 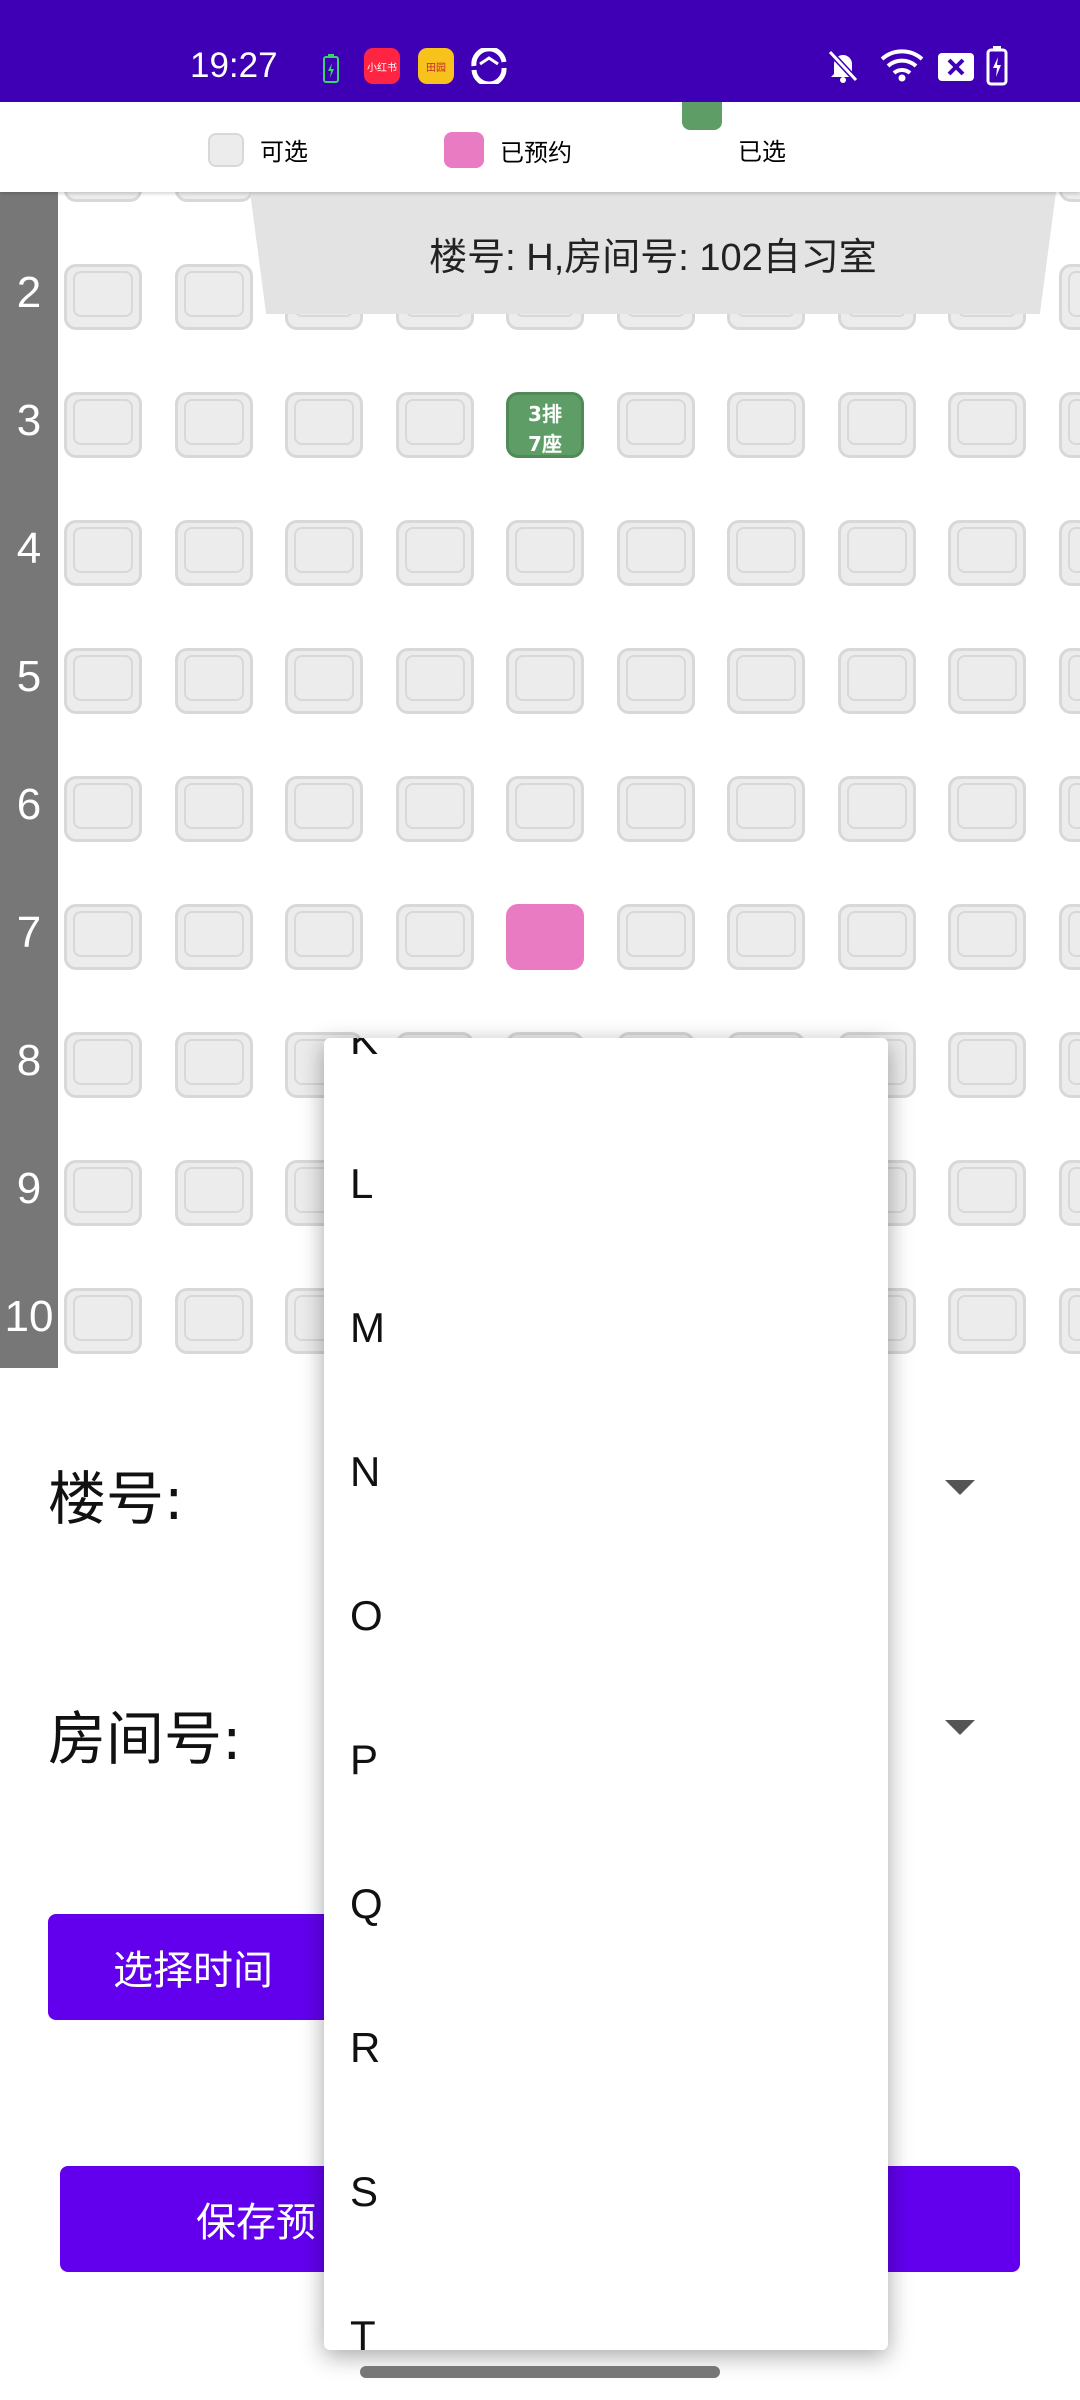 What do you see at coordinates (365, 1472) in the screenshot?
I see `dropdown-option: N` at bounding box center [365, 1472].